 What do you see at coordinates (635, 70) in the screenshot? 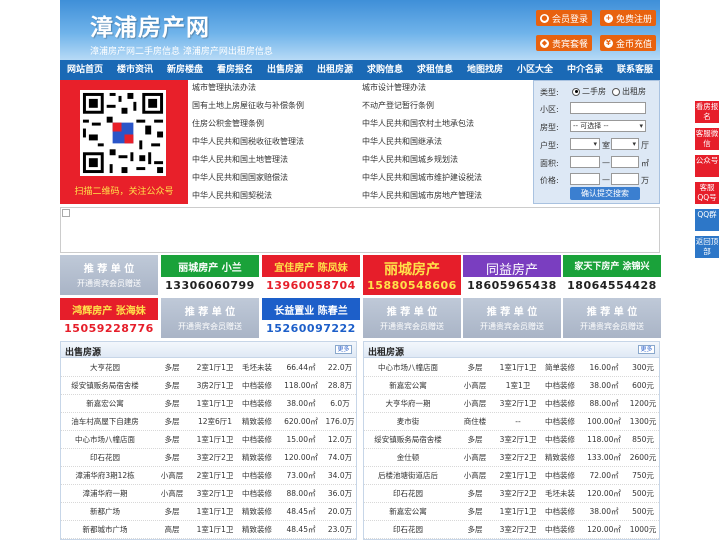
I see `nav-item: 联系客服` at bounding box center [635, 70].